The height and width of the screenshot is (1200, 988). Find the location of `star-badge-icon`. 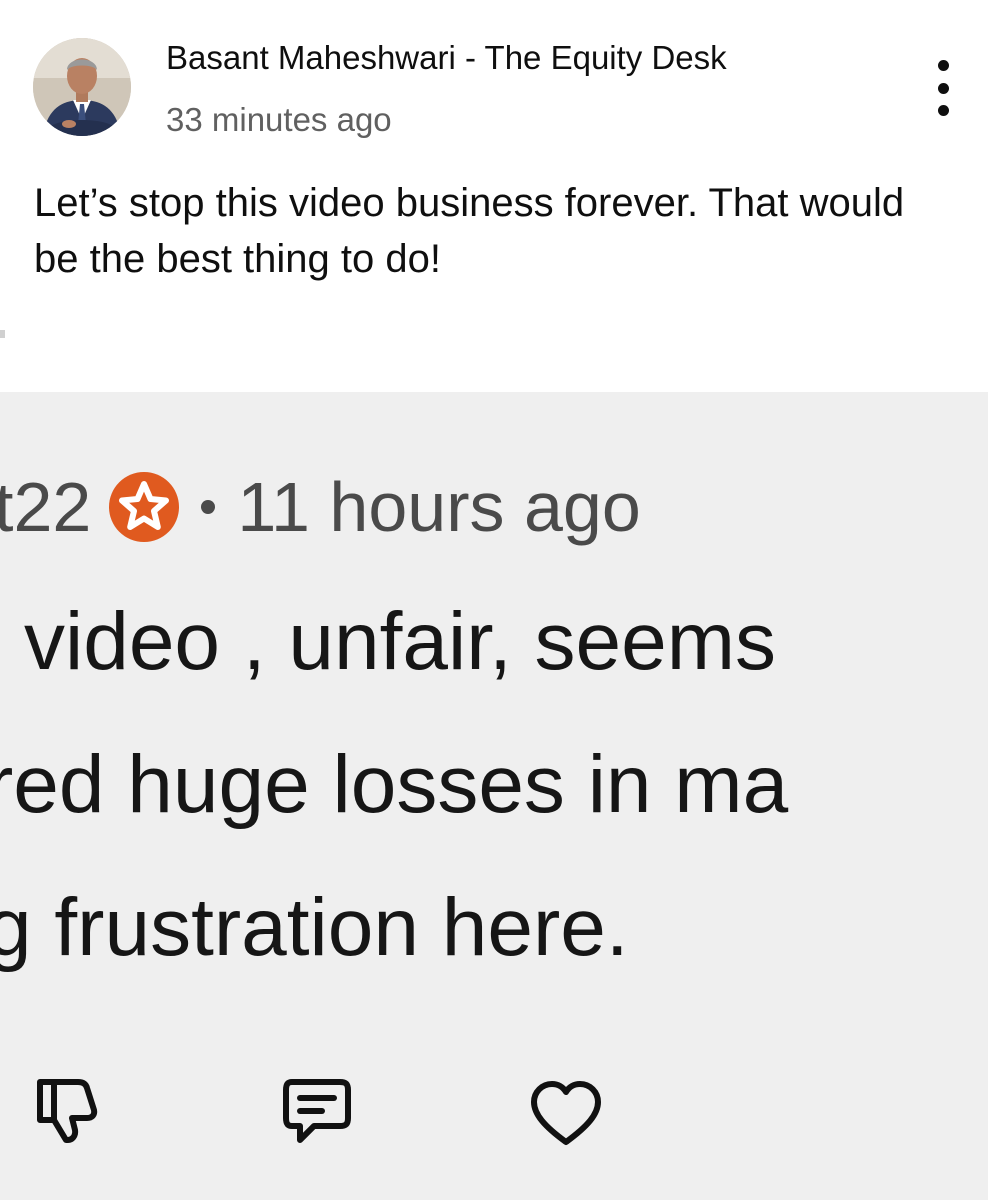

star-badge-icon is located at coordinates (144, 507).